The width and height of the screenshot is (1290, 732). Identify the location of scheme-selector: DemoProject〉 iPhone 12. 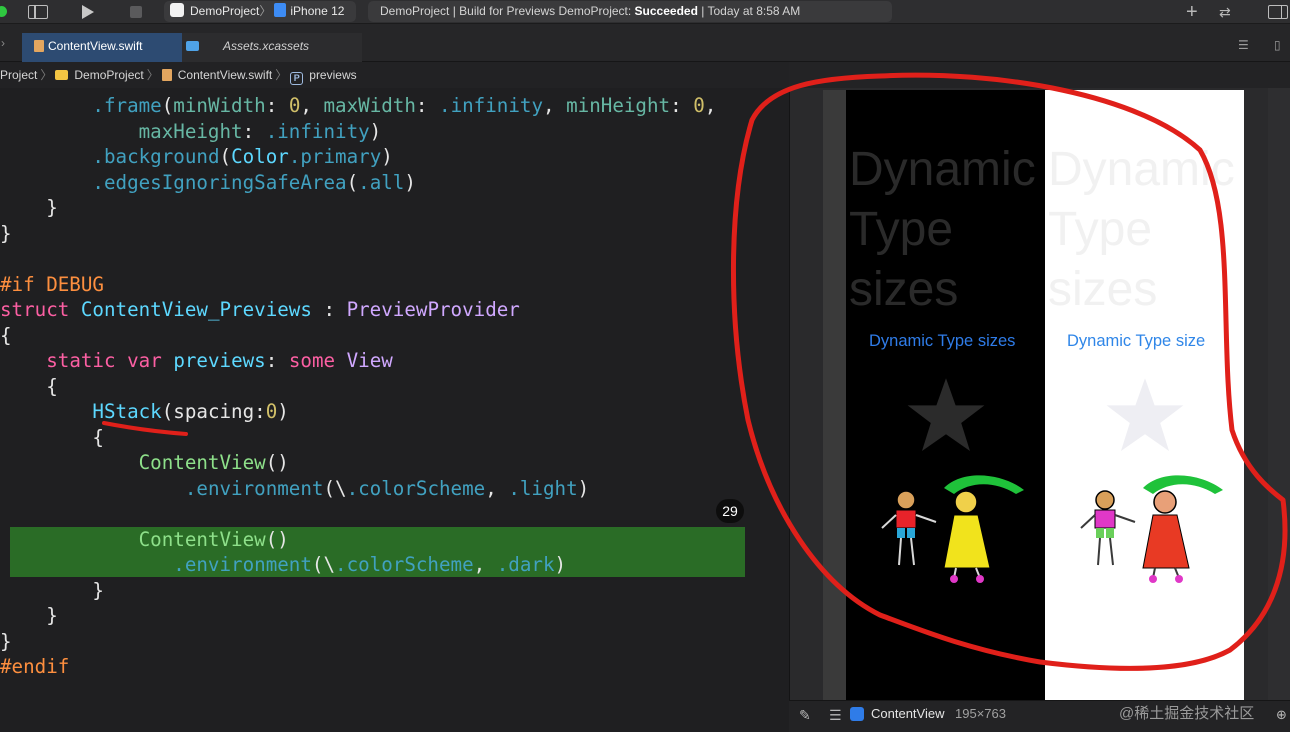
(260, 11).